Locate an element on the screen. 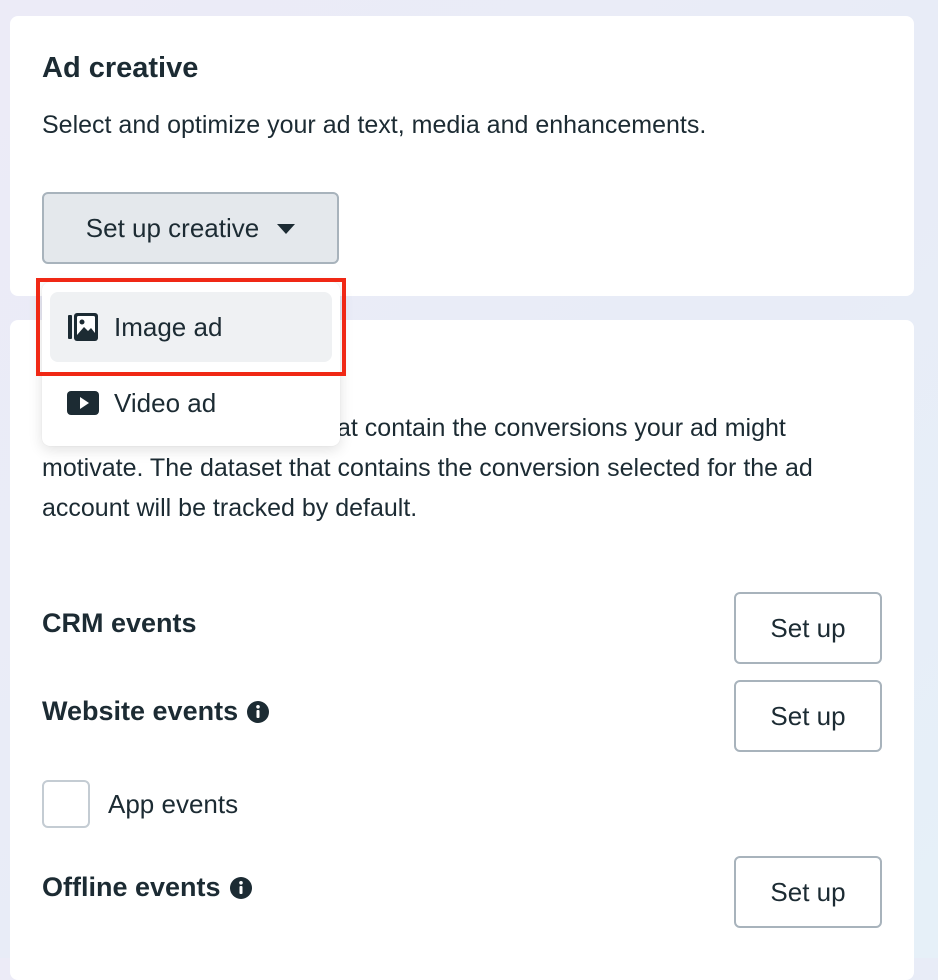 Image resolution: width=938 pixels, height=980 pixels. set-up-creative-label: Set up creative is located at coordinates (172, 227).